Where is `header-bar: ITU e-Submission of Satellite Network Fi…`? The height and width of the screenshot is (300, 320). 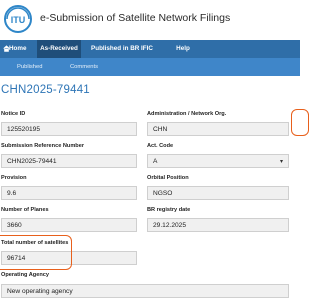
header-bar: ITU e-Submission of Satellite Network Fi… is located at coordinates (150, 20).